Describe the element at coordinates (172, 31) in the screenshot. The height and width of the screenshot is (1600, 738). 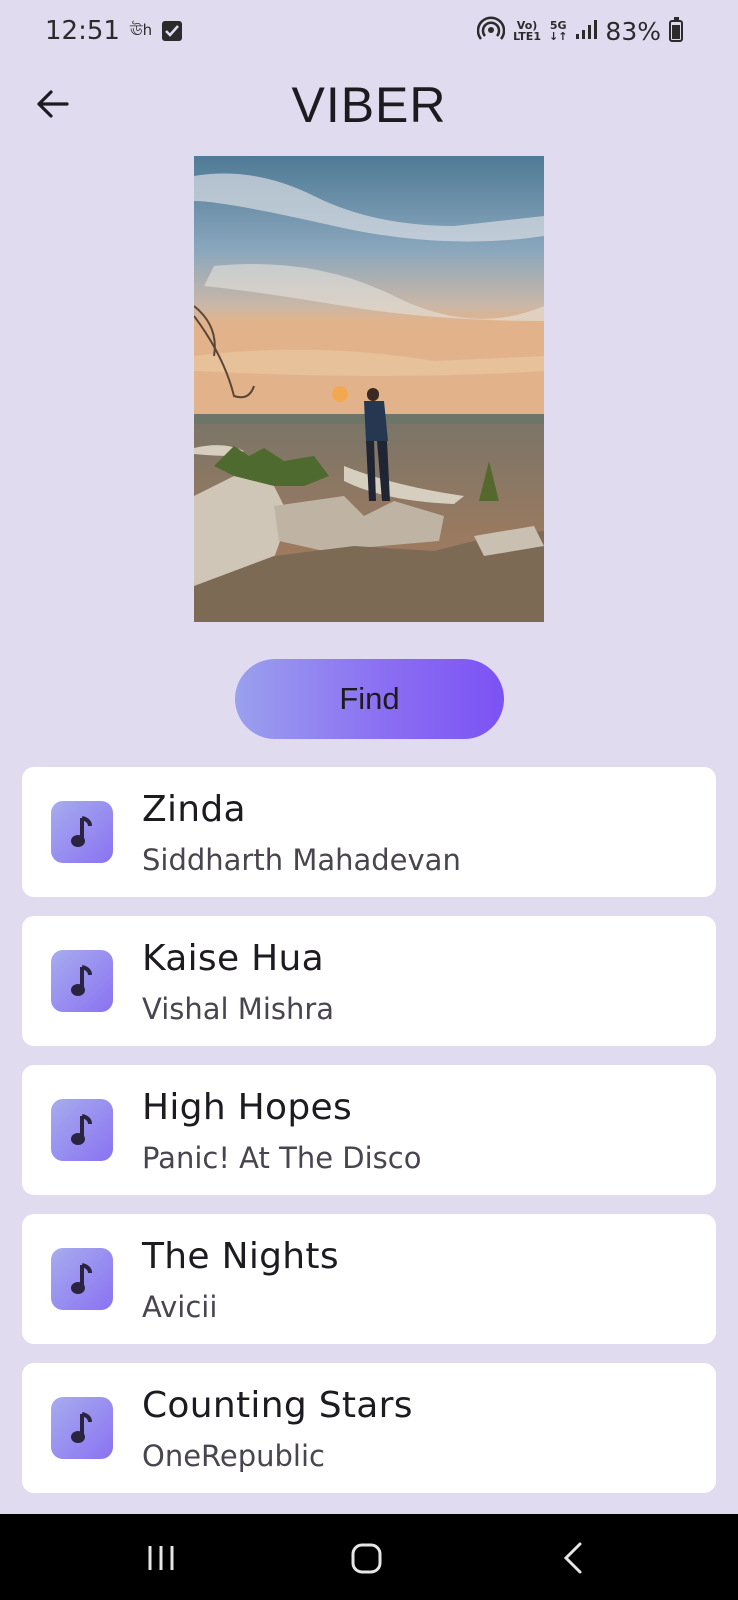
I see `check-notification-icon` at that location.